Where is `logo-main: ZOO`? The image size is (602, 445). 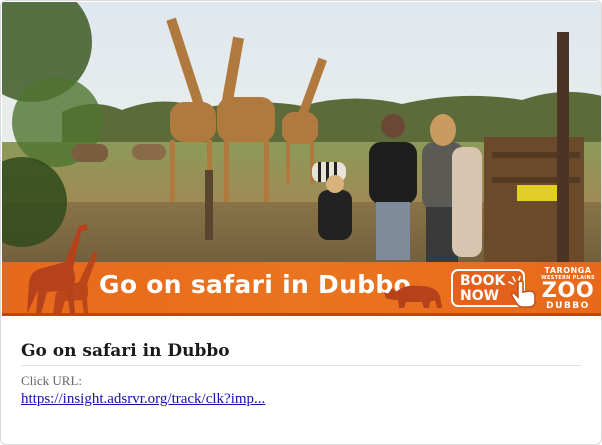 logo-main: ZOO is located at coordinates (568, 290).